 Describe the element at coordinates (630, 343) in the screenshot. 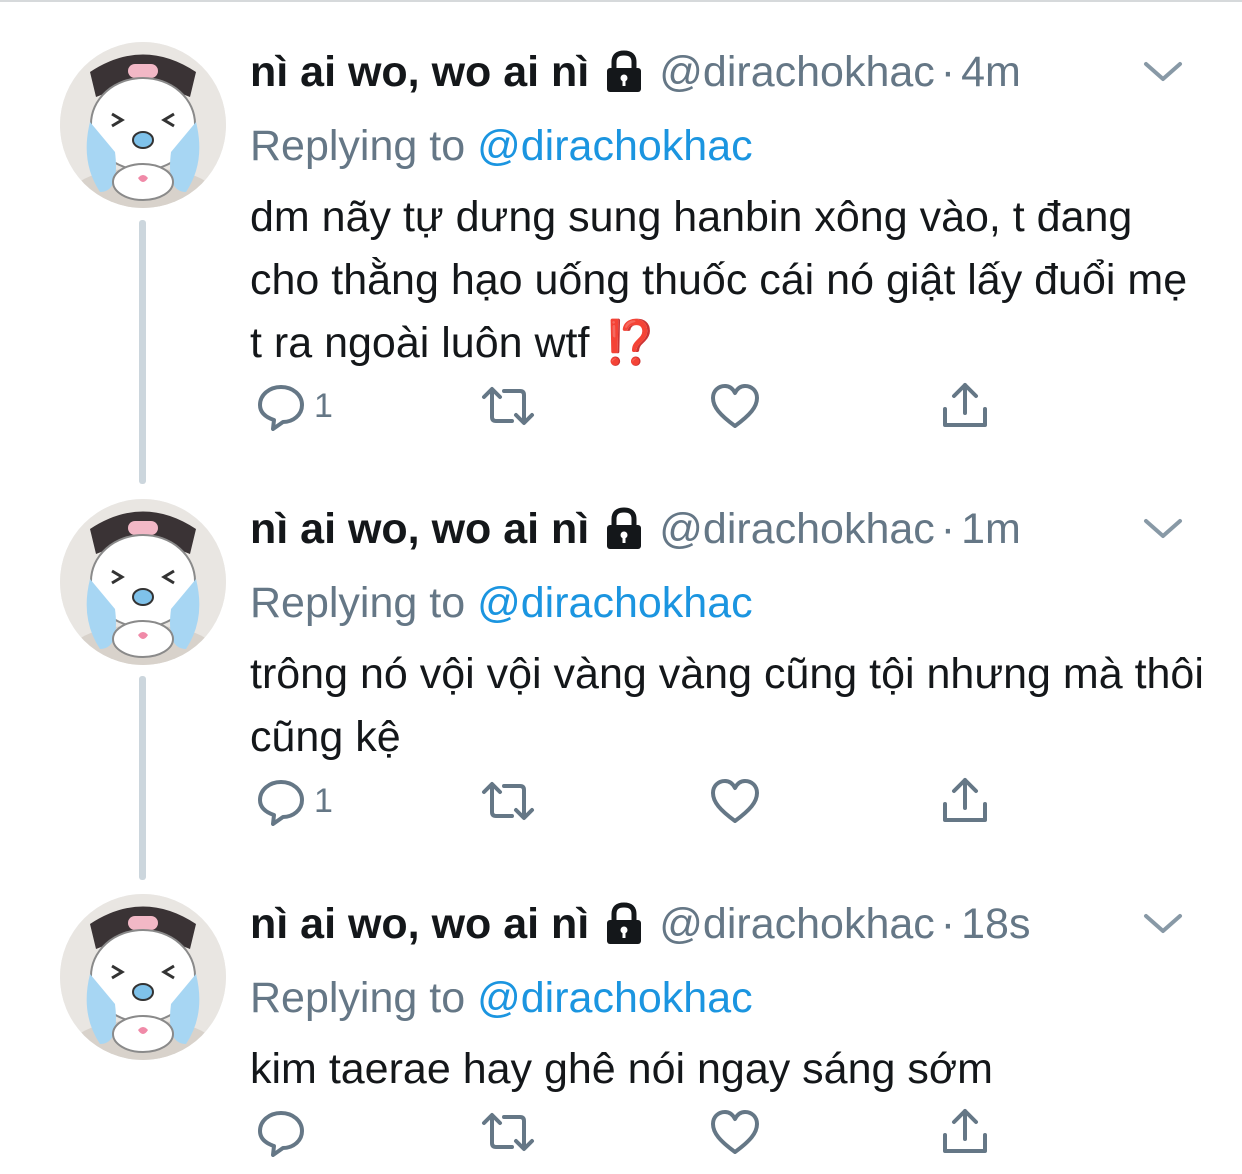

I see `interrobang-emoji: ⁉️` at that location.